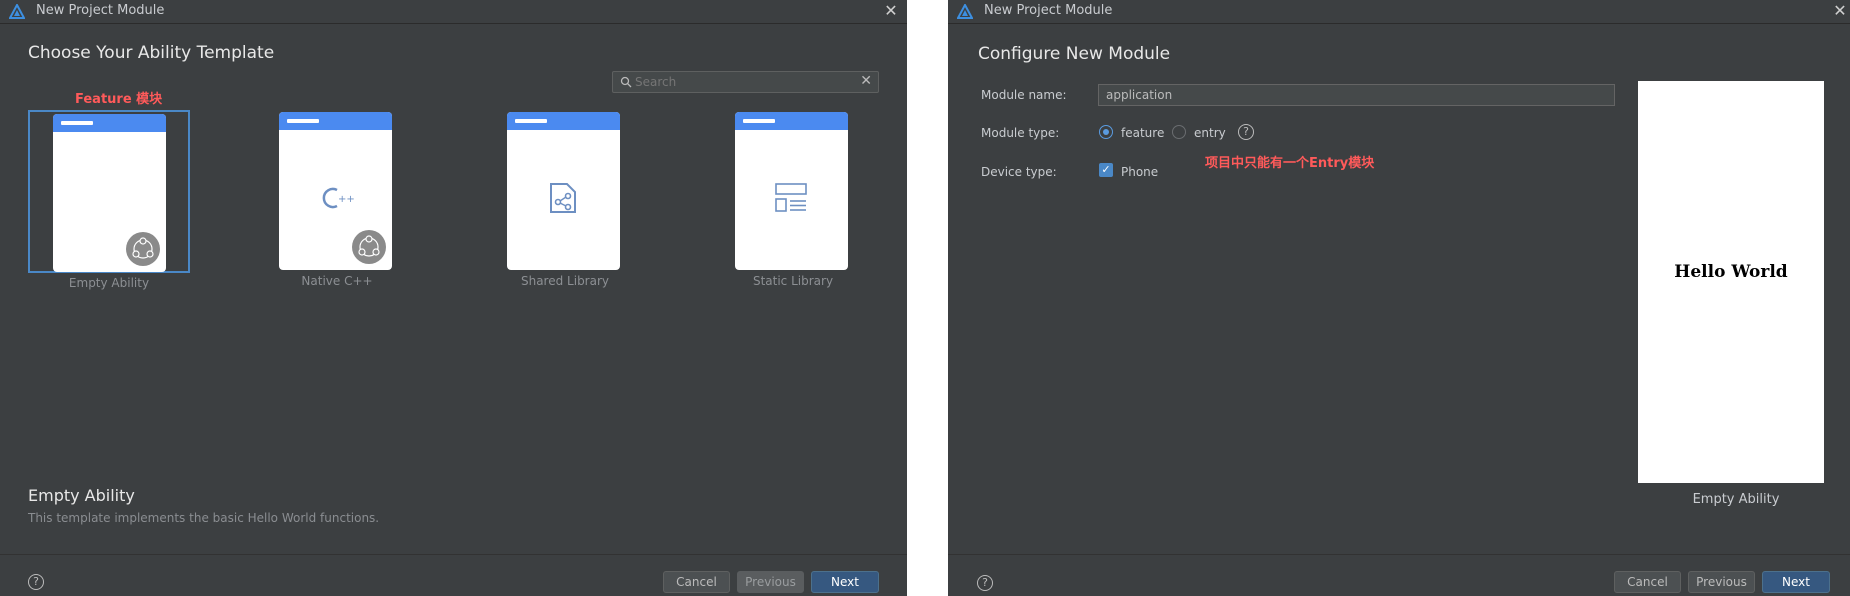  What do you see at coordinates (337, 281) in the screenshot?
I see `template-label: Native C++` at bounding box center [337, 281].